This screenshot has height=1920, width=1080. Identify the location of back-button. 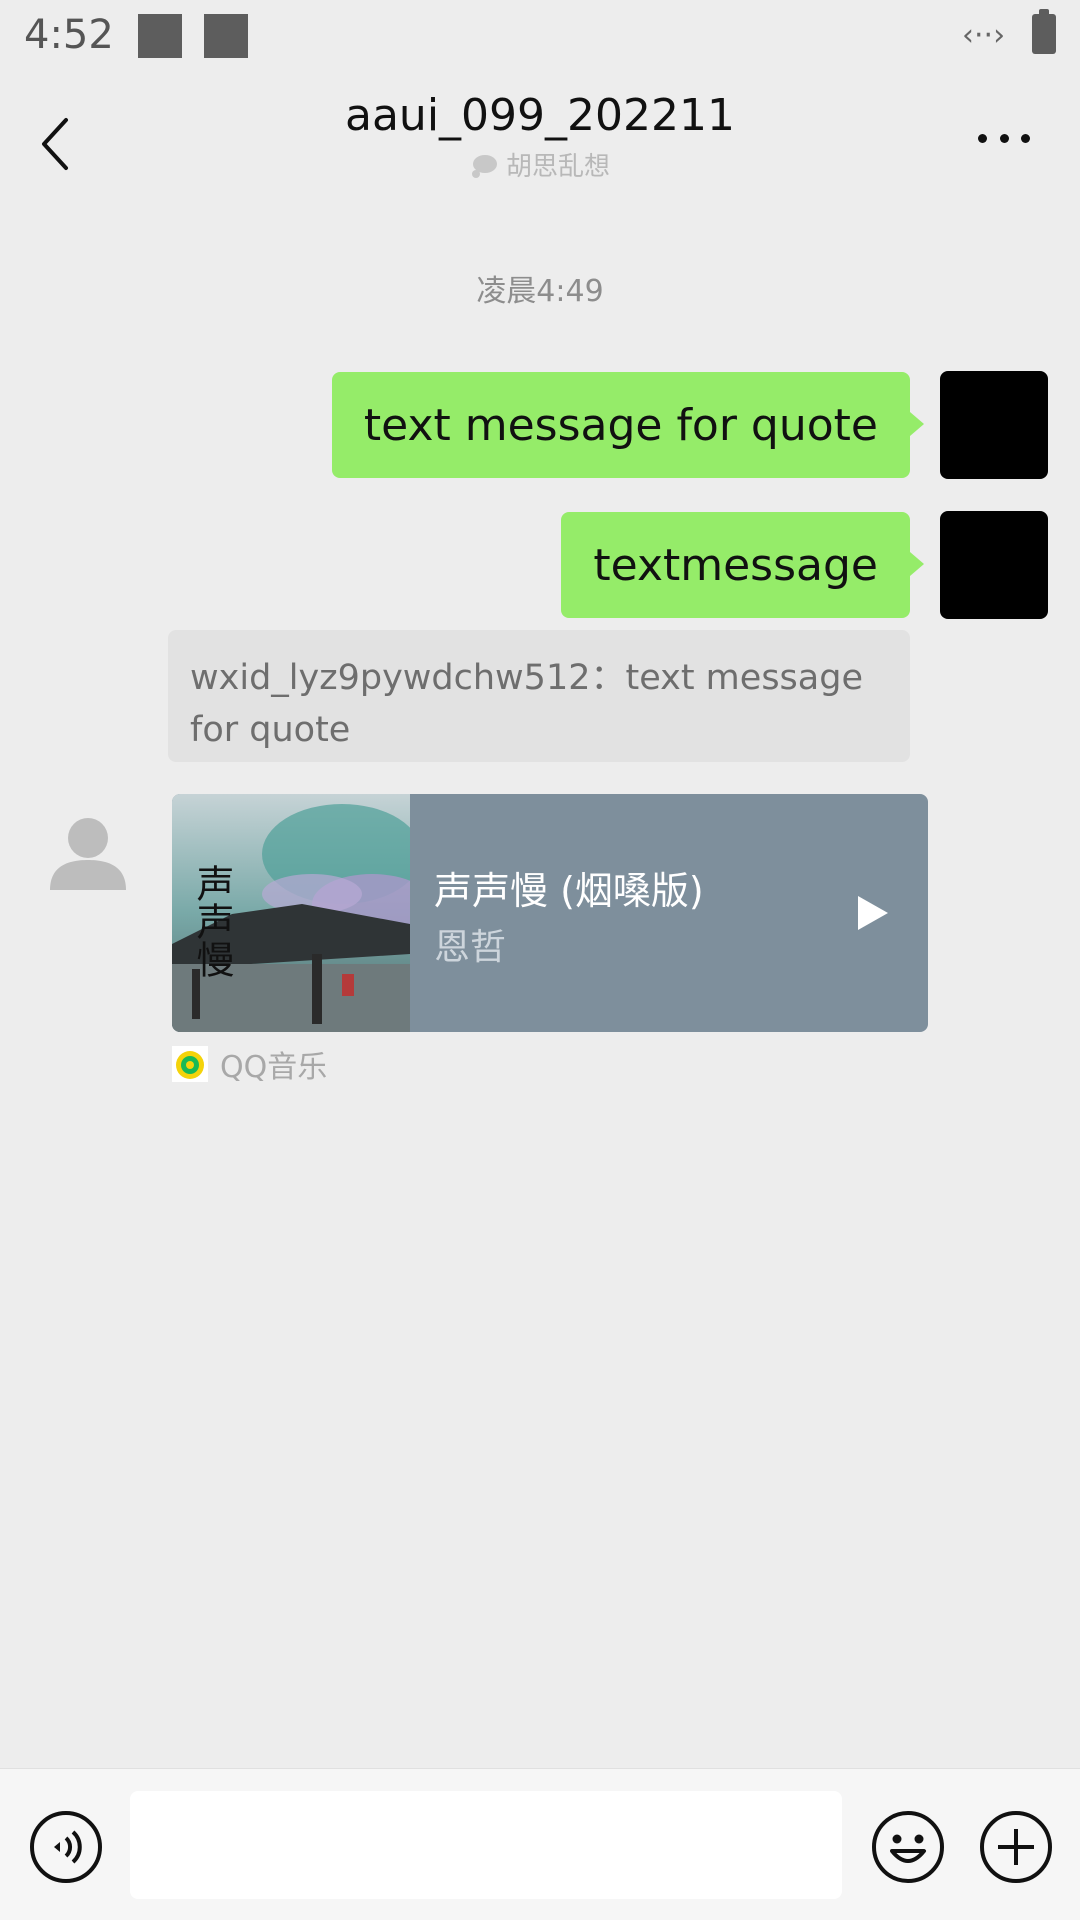
(58, 144).